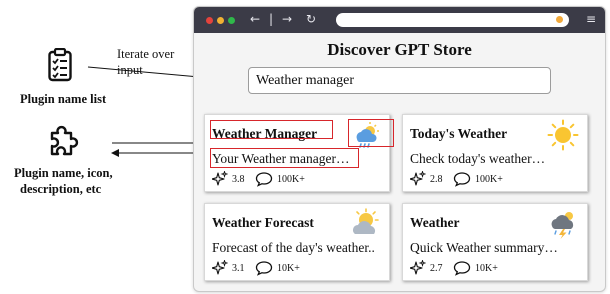  What do you see at coordinates (271, 129) in the screenshot?
I see `highlight-name-box` at bounding box center [271, 129].